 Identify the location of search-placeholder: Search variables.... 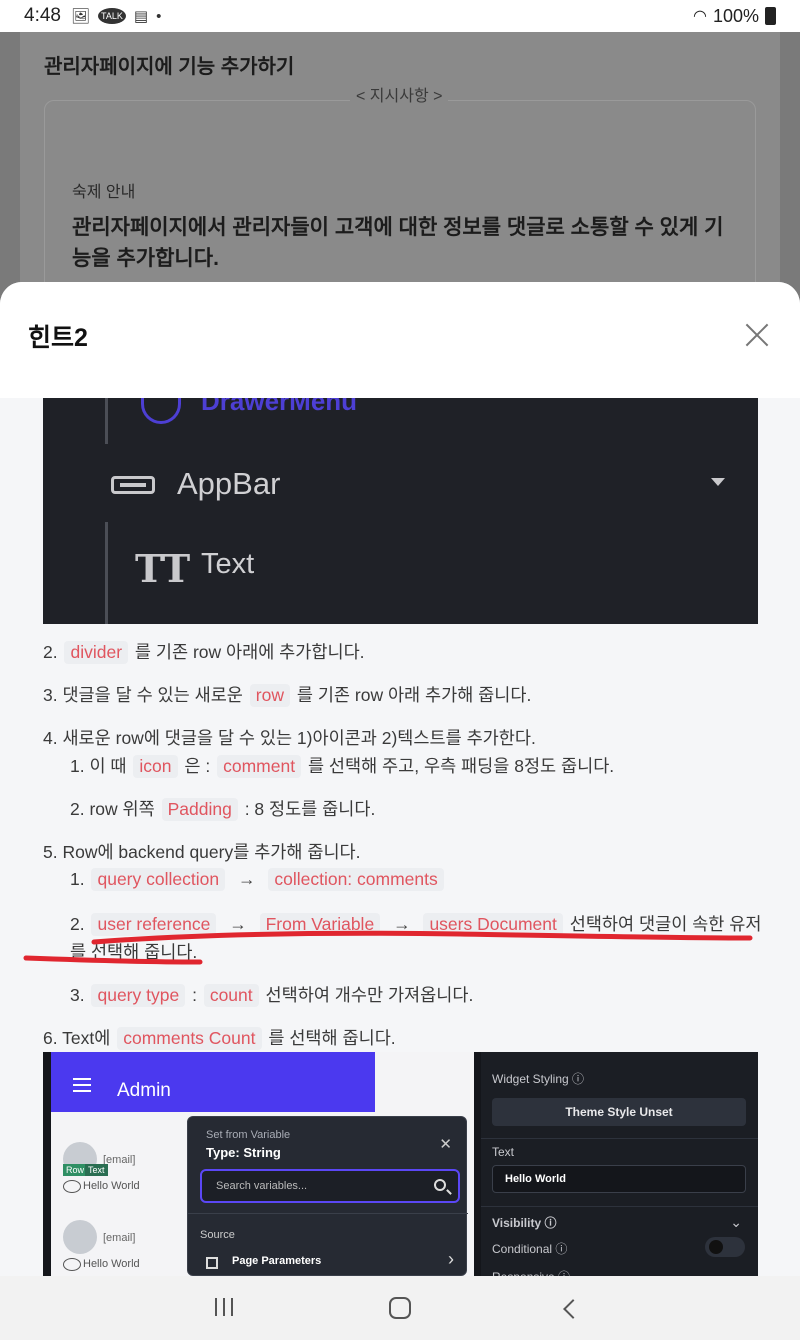
(262, 1186).